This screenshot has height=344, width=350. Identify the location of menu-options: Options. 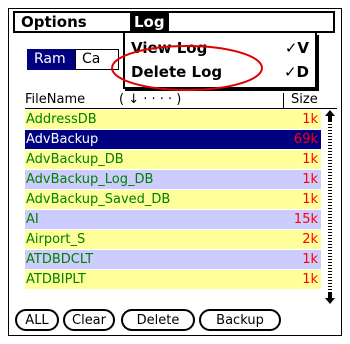
(54, 22).